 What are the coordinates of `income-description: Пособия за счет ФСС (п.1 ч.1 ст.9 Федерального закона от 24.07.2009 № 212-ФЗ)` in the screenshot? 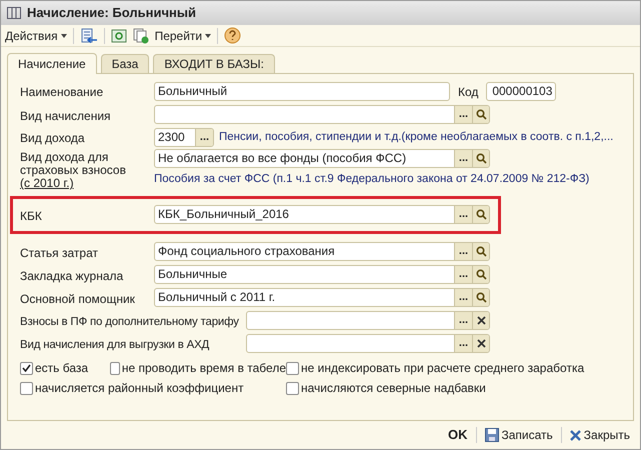 It's located at (372, 179).